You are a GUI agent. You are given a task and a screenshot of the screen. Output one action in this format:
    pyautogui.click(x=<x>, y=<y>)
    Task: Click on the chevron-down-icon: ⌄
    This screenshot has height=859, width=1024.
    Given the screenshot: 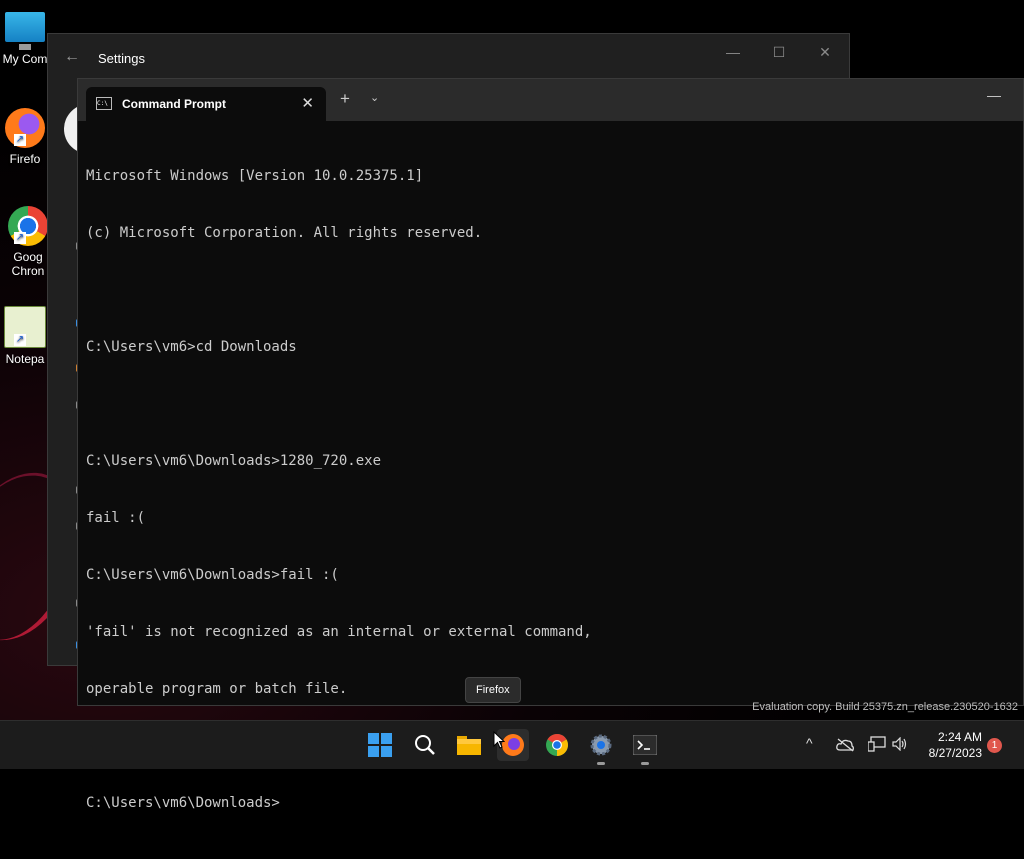 What is the action you would take?
    pyautogui.click(x=374, y=97)
    